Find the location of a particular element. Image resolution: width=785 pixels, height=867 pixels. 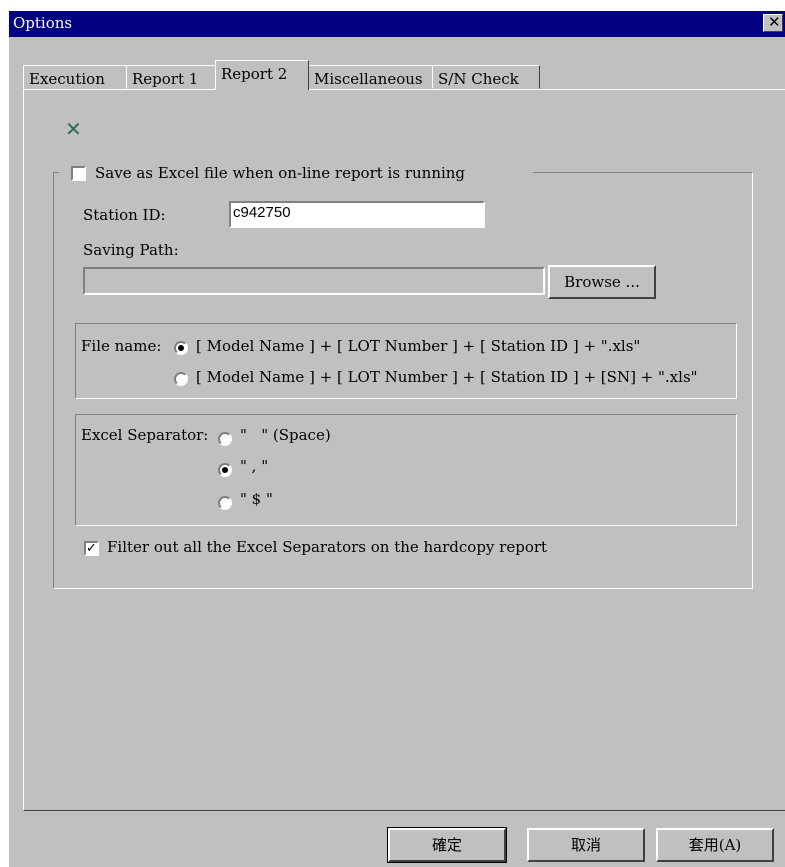

tab-report-1: Report 1 is located at coordinates (171, 77).